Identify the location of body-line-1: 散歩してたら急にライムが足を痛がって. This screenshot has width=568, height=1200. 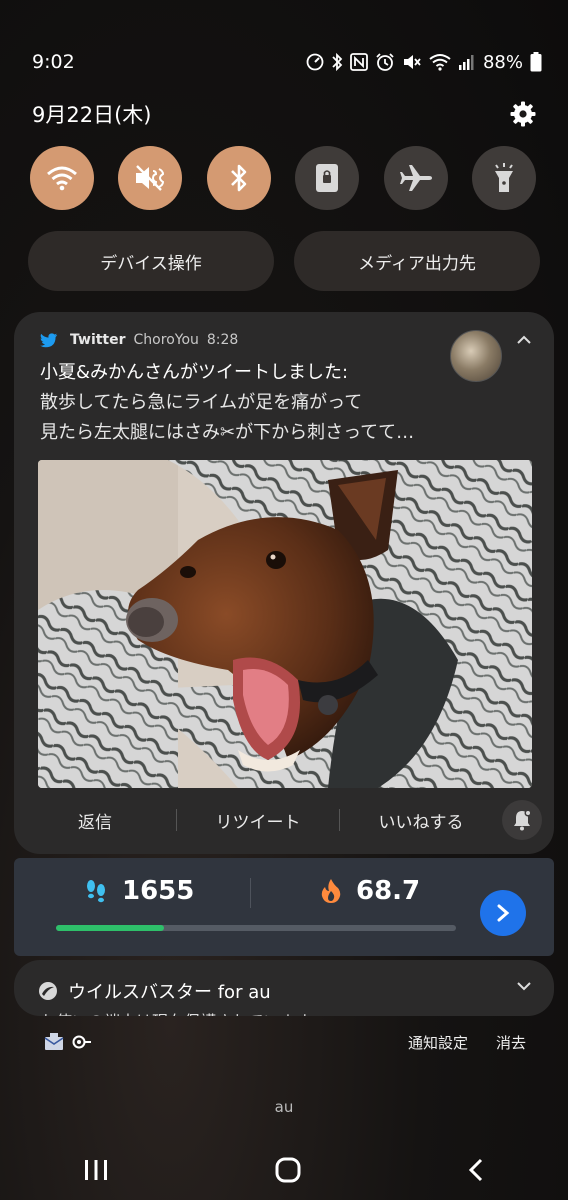
(201, 402).